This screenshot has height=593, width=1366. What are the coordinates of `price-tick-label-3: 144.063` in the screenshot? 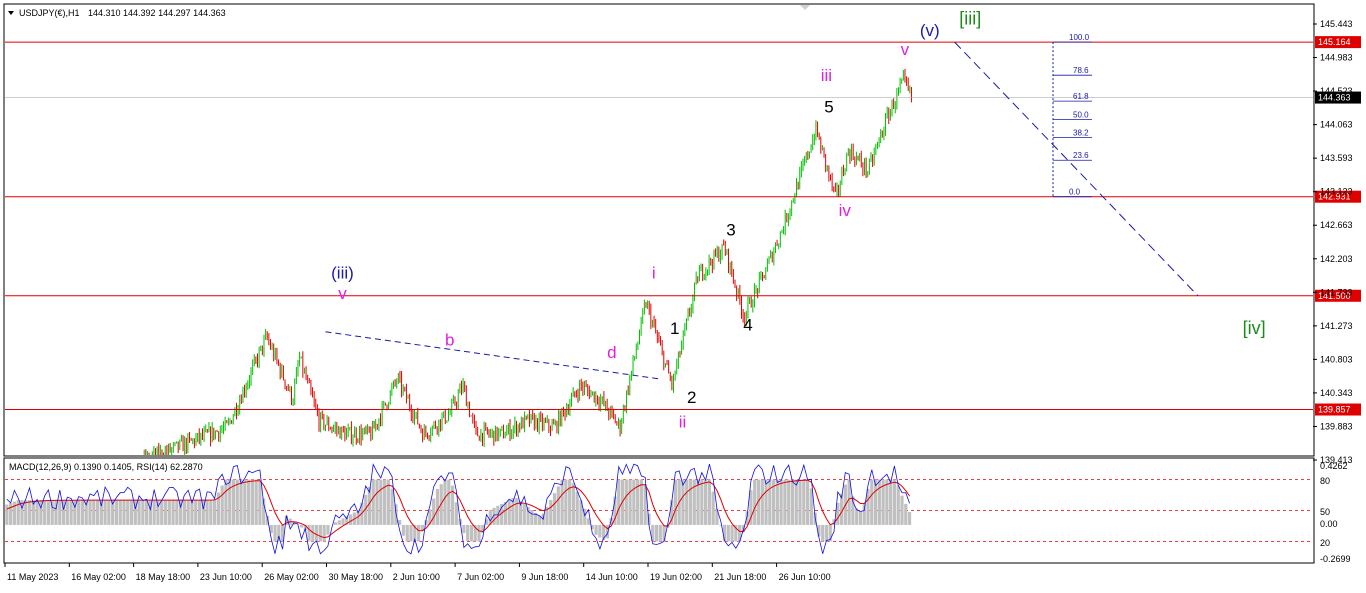 It's located at (1336, 125).